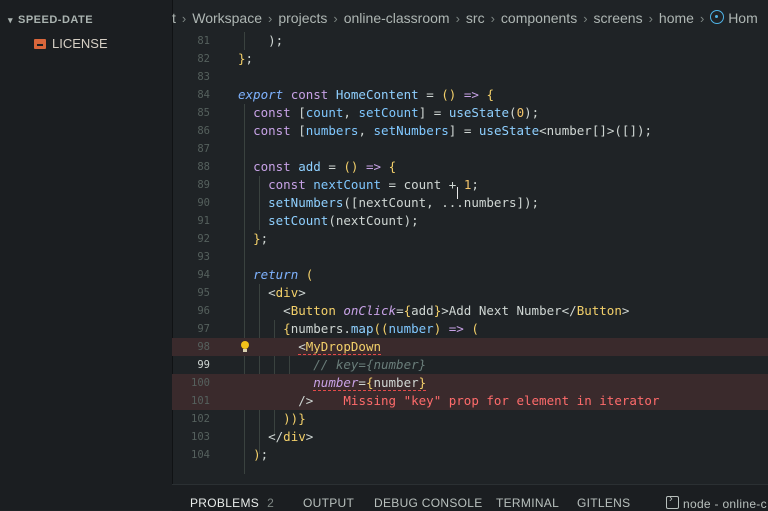 Image resolution: width=768 pixels, height=511 pixels. What do you see at coordinates (225, 503) in the screenshot?
I see `tab-label: PROBLEMS` at bounding box center [225, 503].